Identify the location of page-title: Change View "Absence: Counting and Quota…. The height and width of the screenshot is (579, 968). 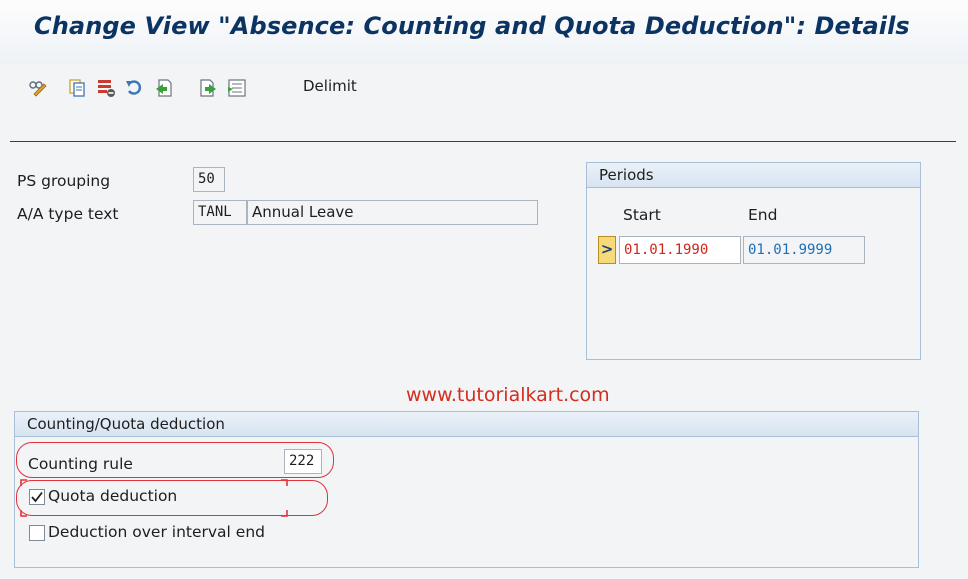
(472, 26).